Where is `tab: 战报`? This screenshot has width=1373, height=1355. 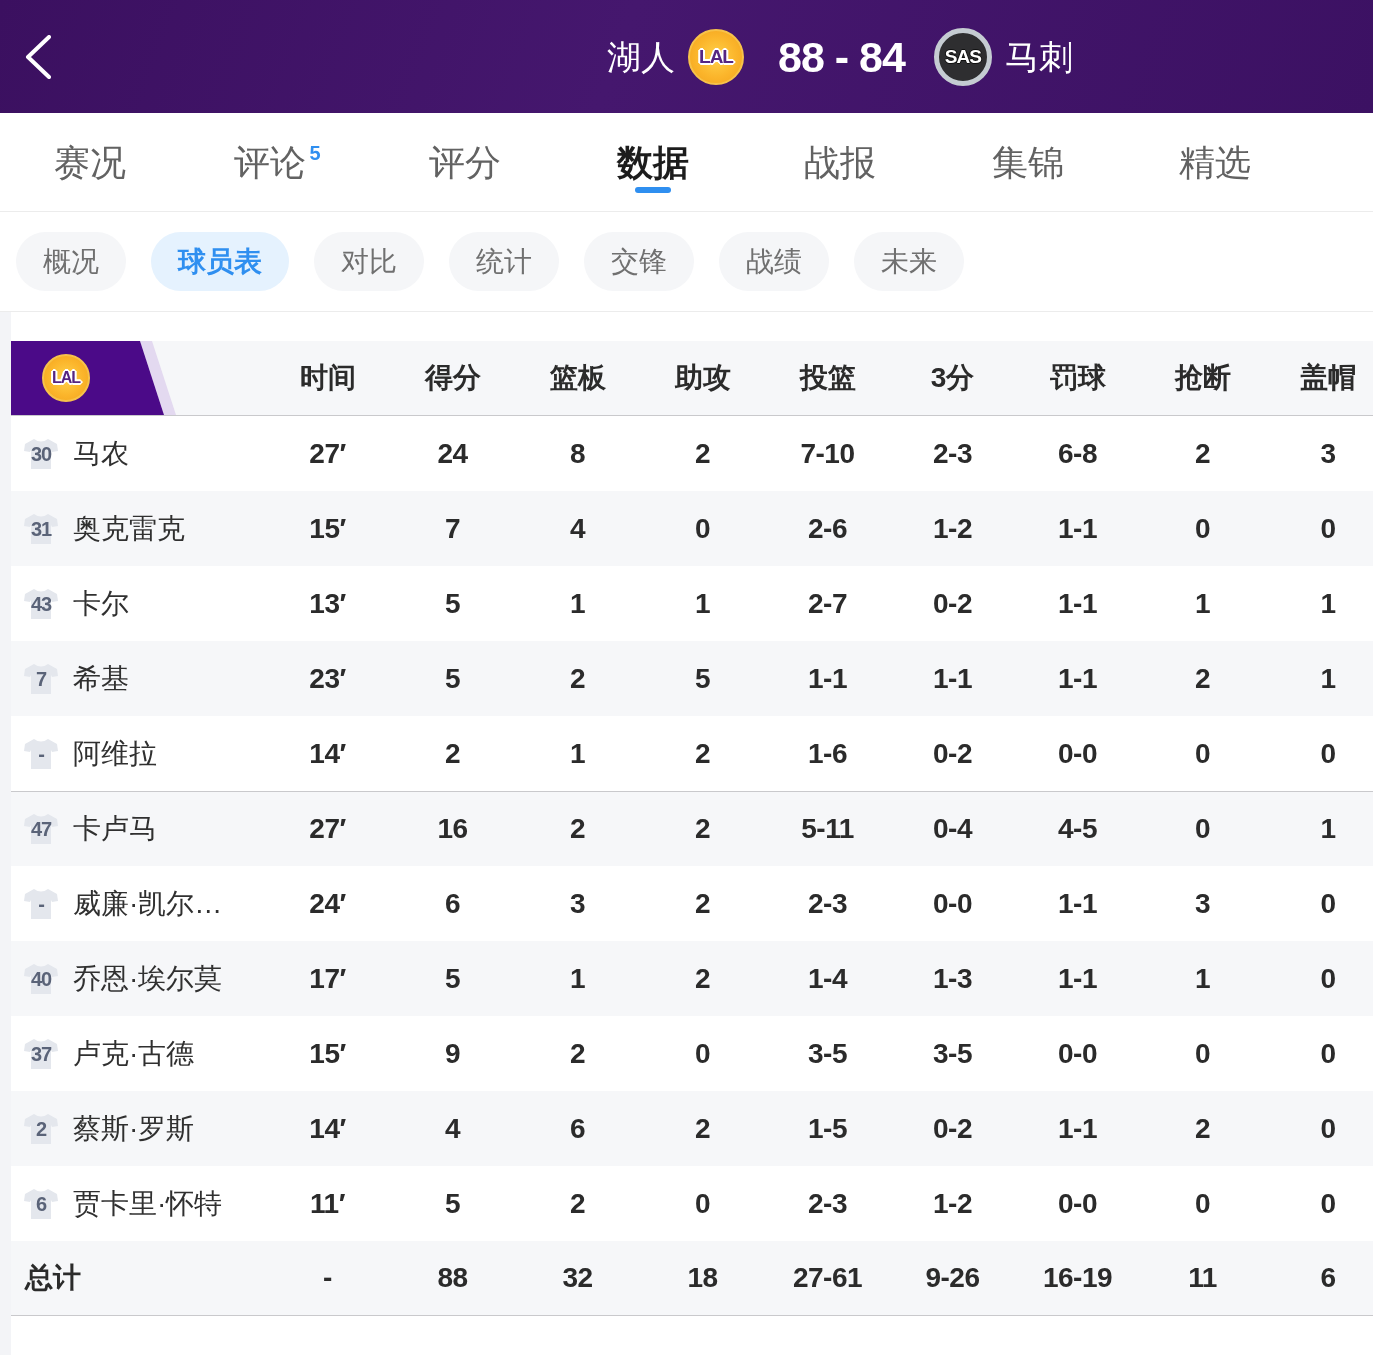 tab: 战报 is located at coordinates (840, 162).